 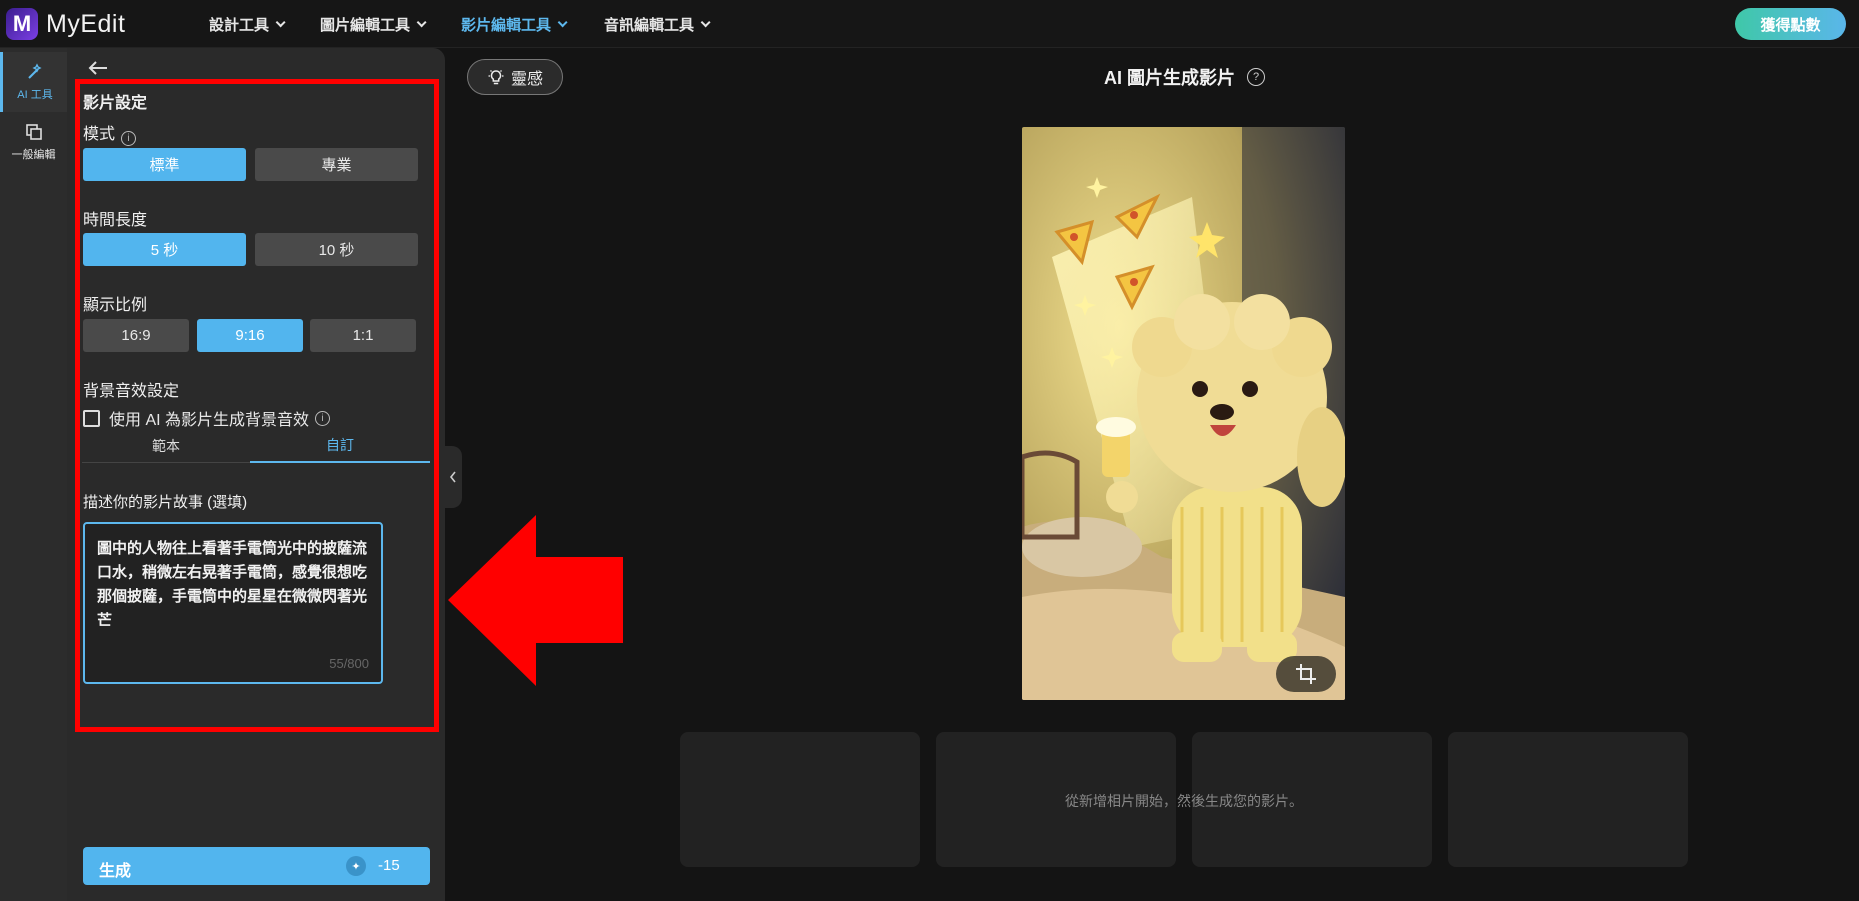 I want to click on ratio-16-9-option: 16:9, so click(x=136, y=335).